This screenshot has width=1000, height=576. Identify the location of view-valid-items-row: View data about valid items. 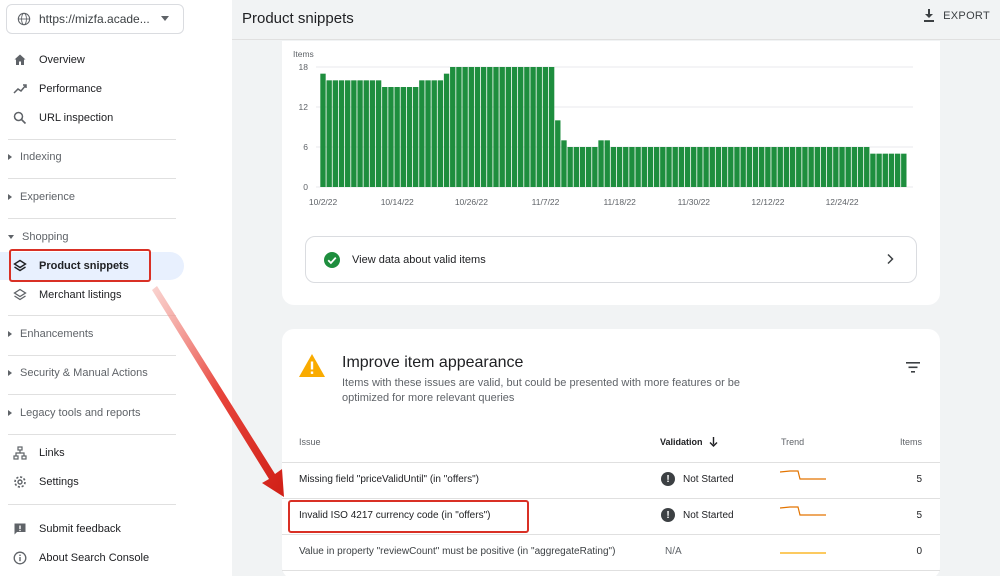
(611, 259).